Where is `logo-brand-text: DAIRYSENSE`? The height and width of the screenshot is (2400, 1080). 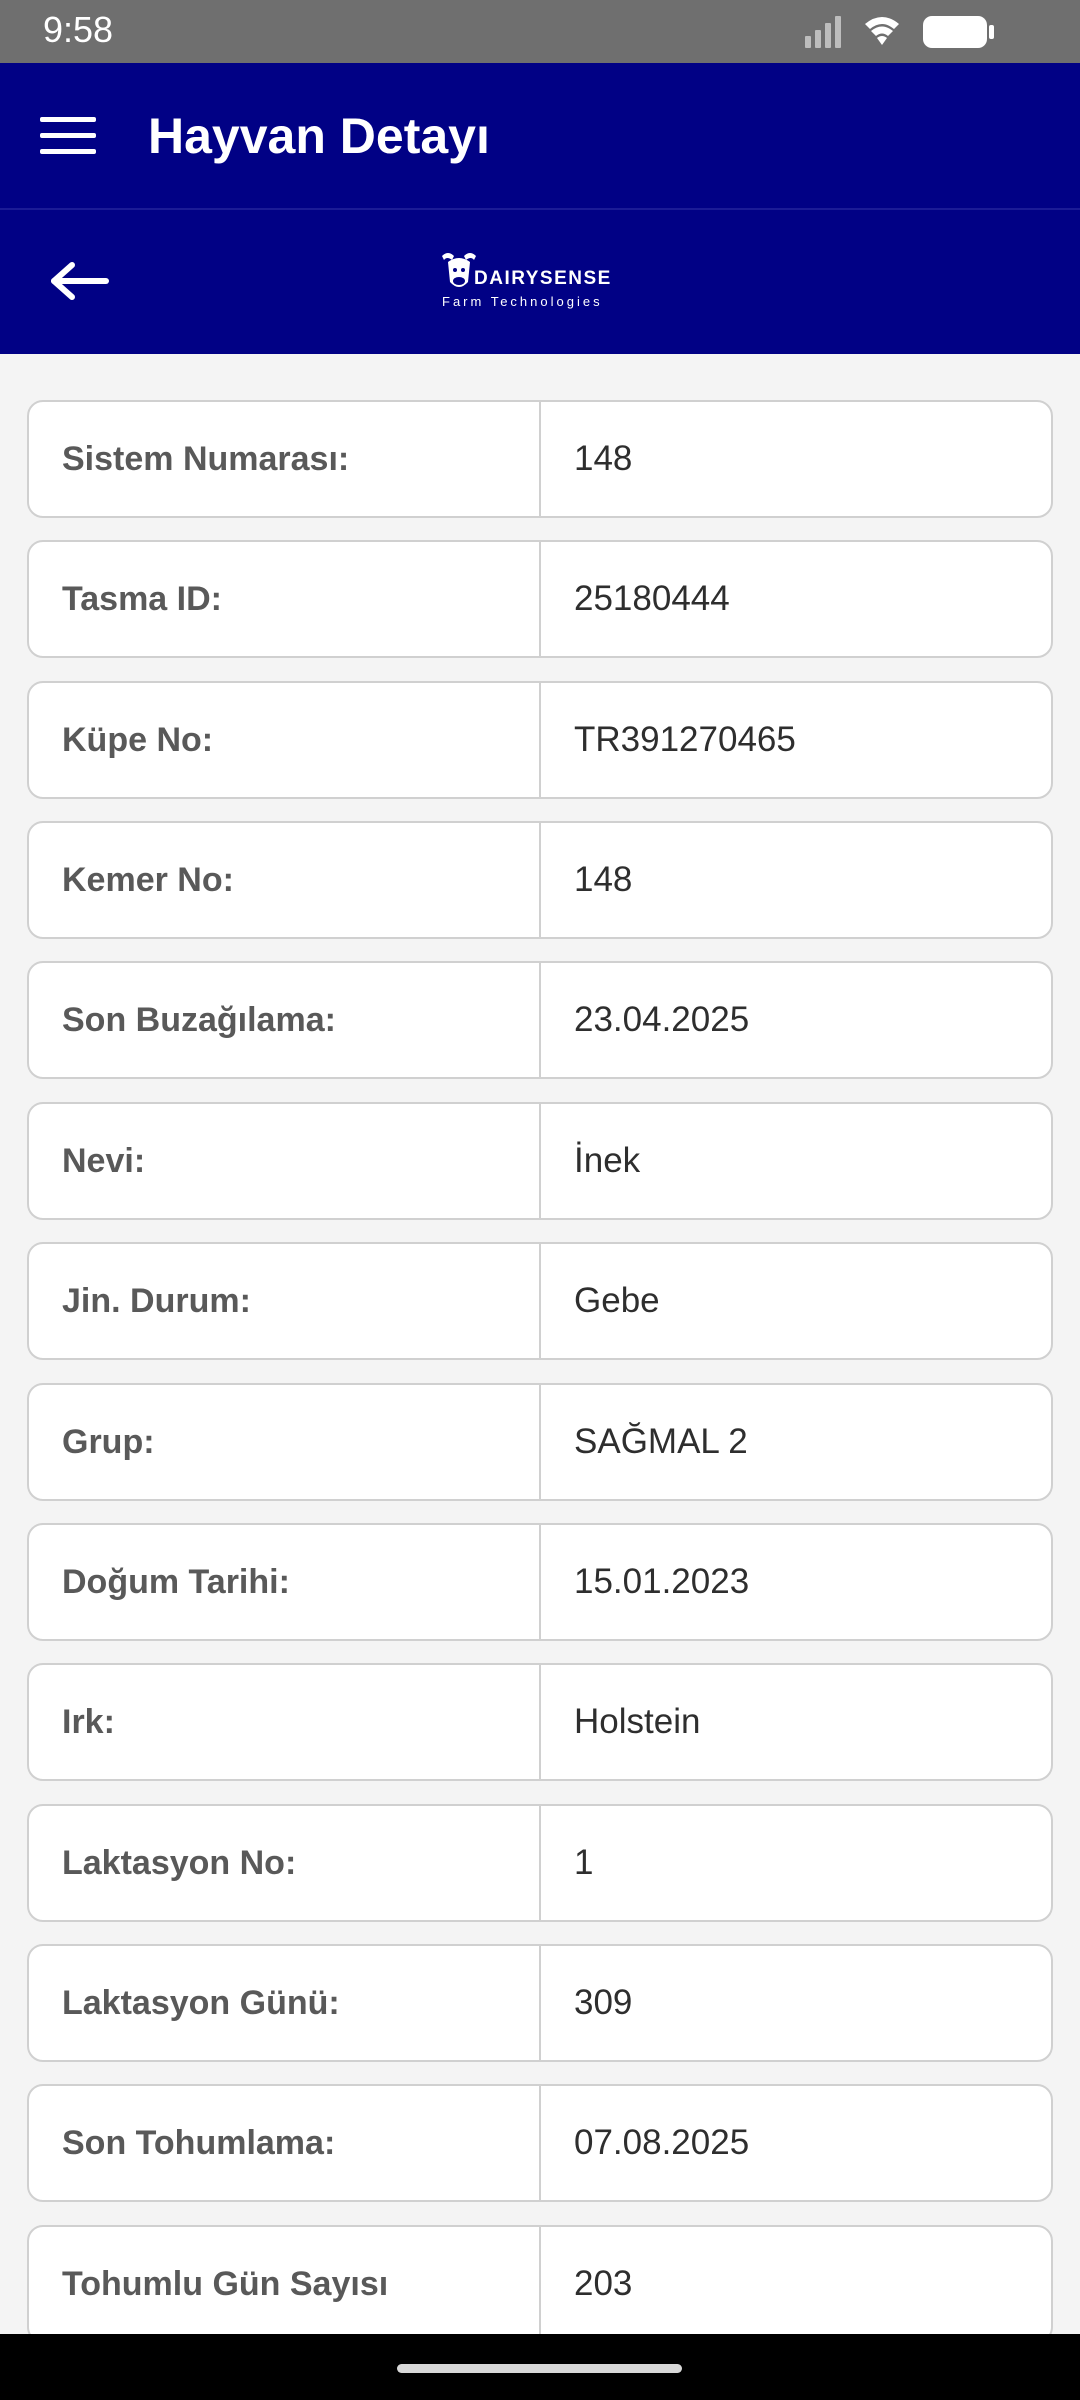 logo-brand-text: DAIRYSENSE is located at coordinates (543, 278).